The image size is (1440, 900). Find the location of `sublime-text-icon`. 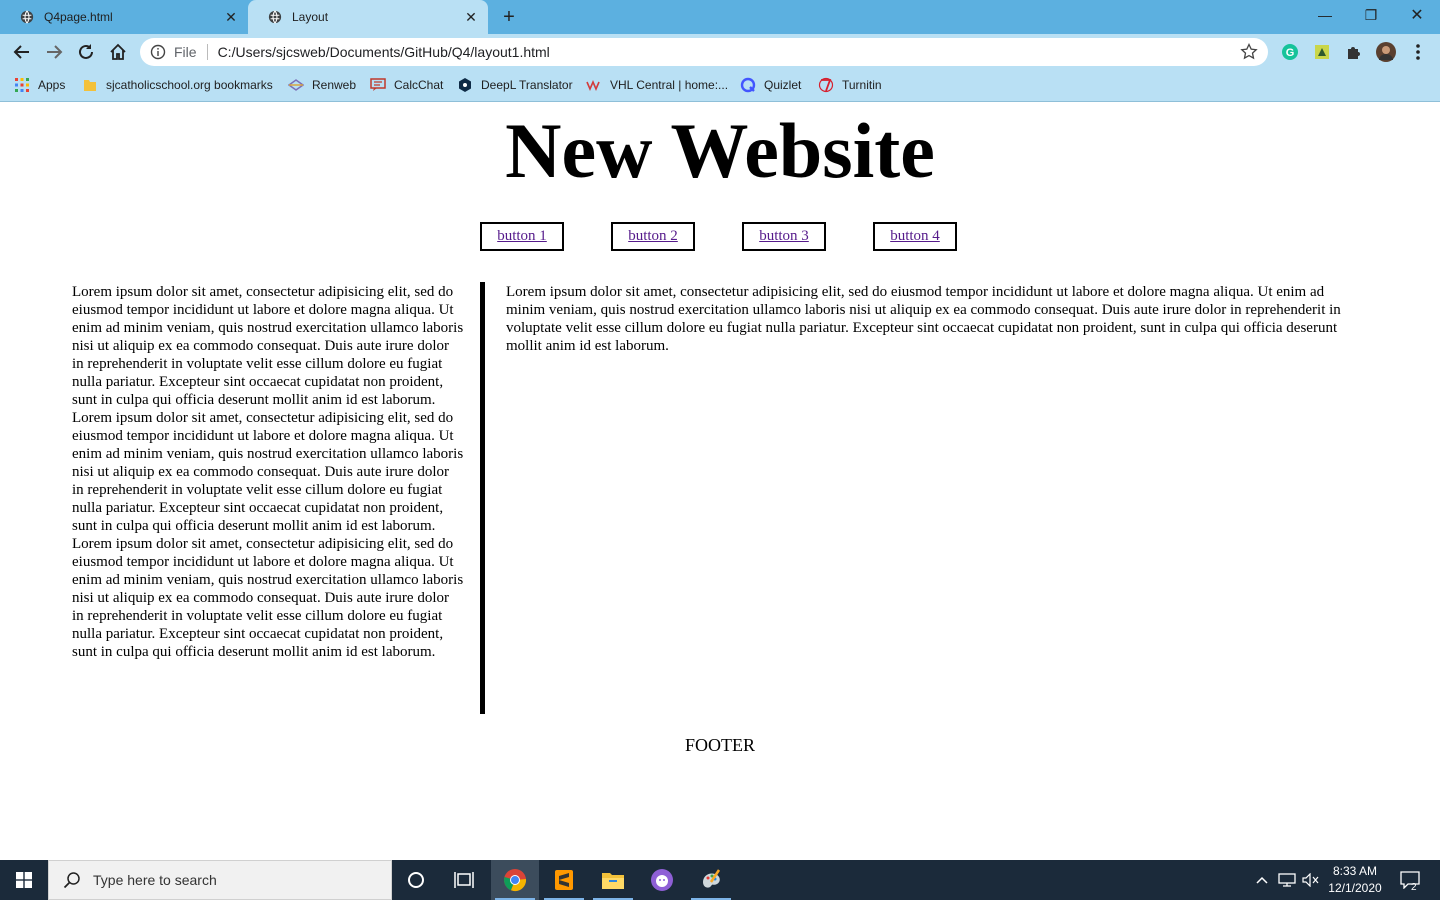

sublime-text-icon is located at coordinates (564, 880).